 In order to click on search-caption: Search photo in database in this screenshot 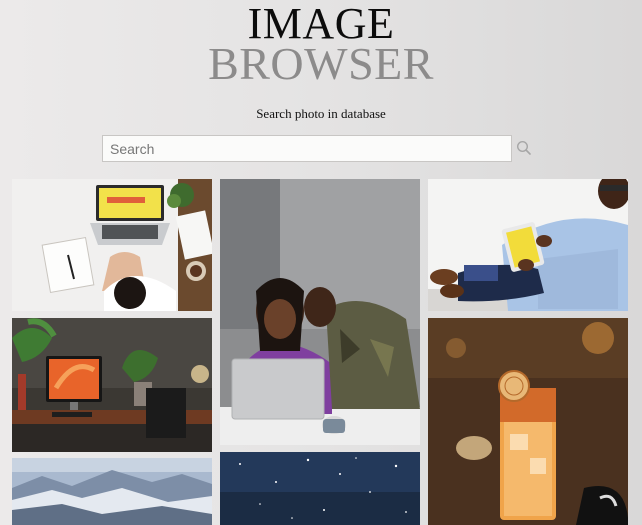, I will do `click(321, 113)`.